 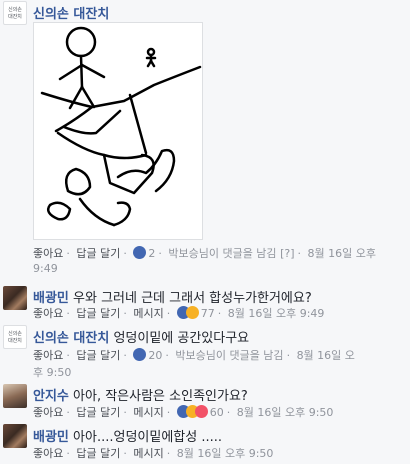 What do you see at coordinates (138, 124) in the screenshot?
I see `cliff-right-edge` at bounding box center [138, 124].